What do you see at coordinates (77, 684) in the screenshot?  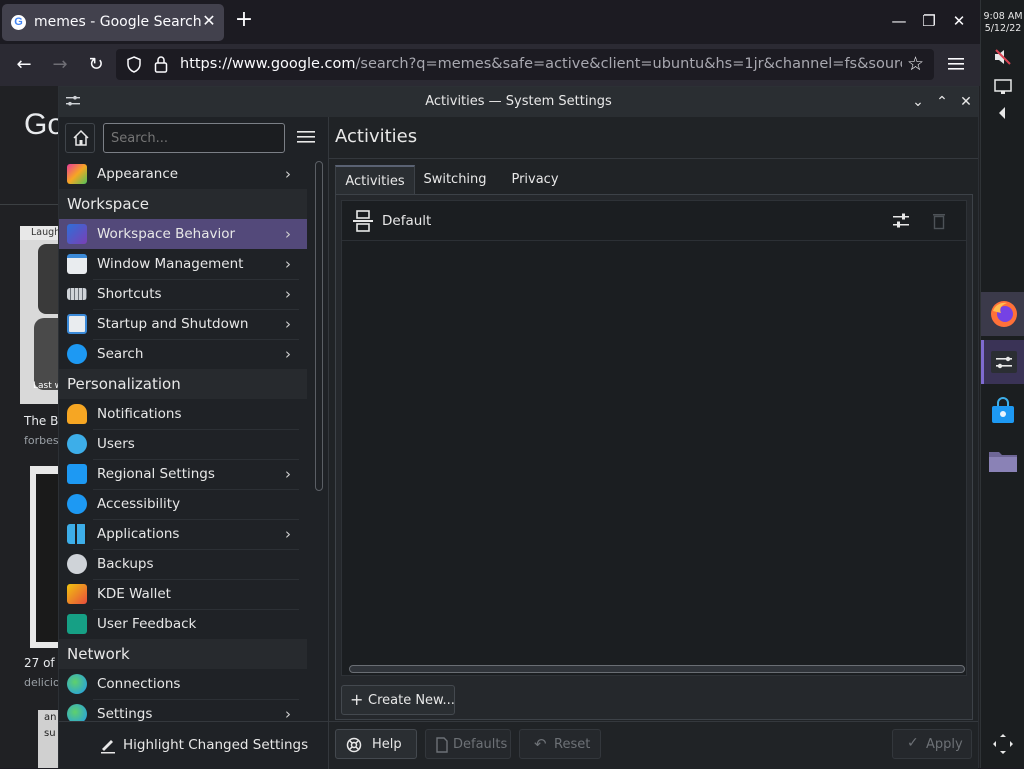 I see `globe-icon` at bounding box center [77, 684].